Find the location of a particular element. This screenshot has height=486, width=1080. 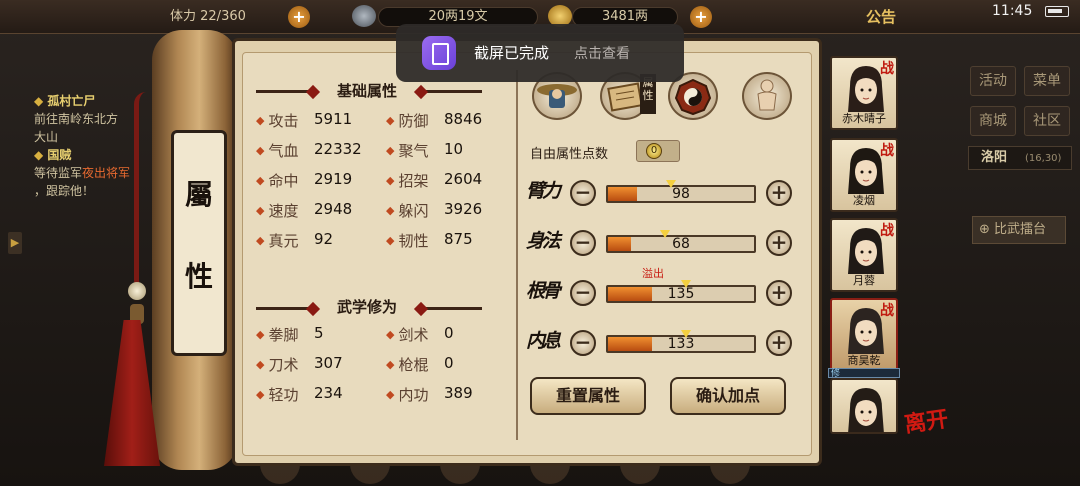

tab-meridian is located at coordinates (767, 96).